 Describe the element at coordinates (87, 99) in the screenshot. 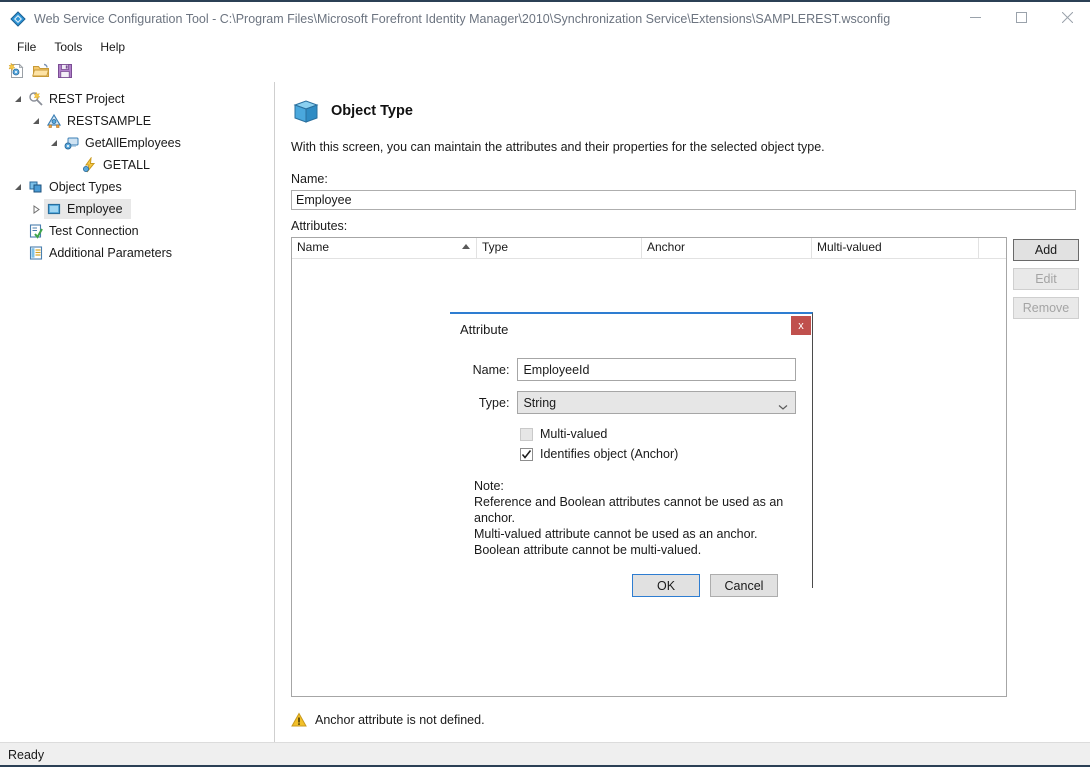

I see `tree-node-label: REST Project` at that location.